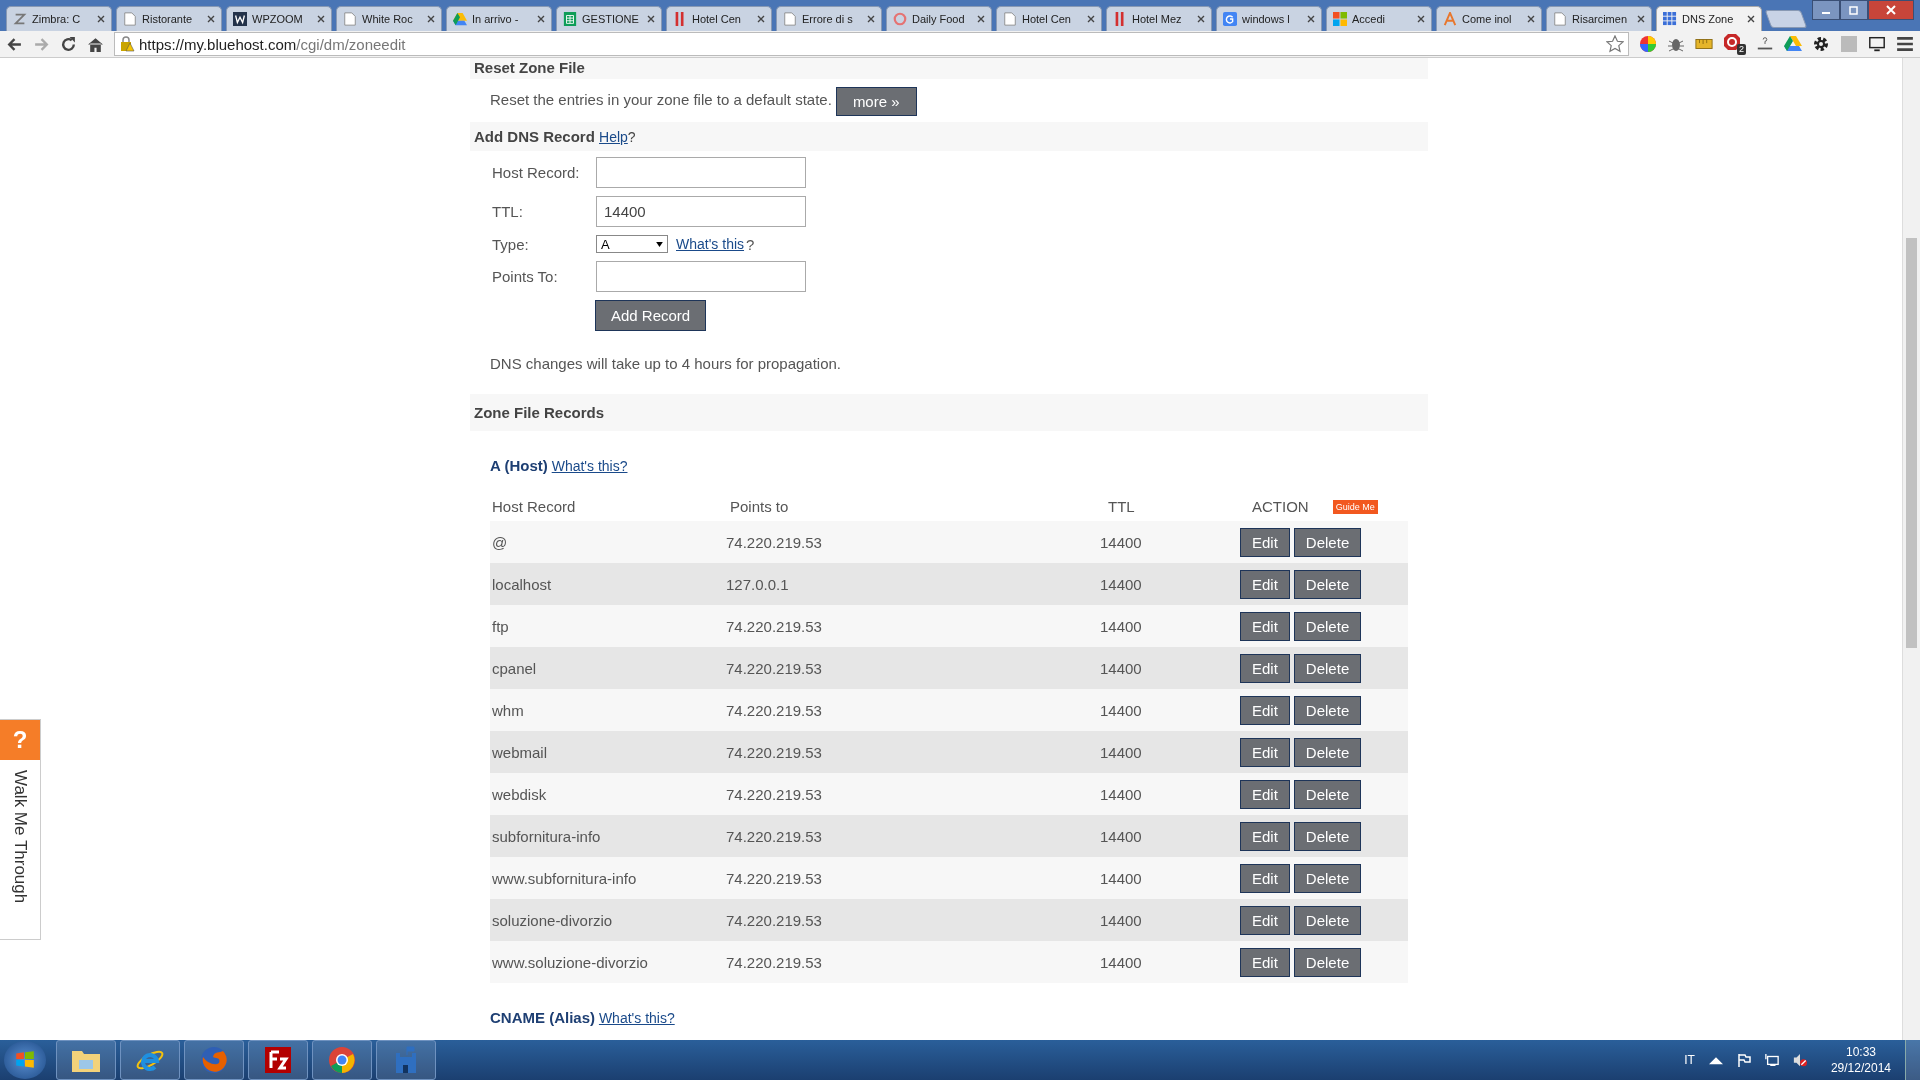 The width and height of the screenshot is (1920, 1080). What do you see at coordinates (1877, 44) in the screenshot?
I see `cast-icon` at bounding box center [1877, 44].